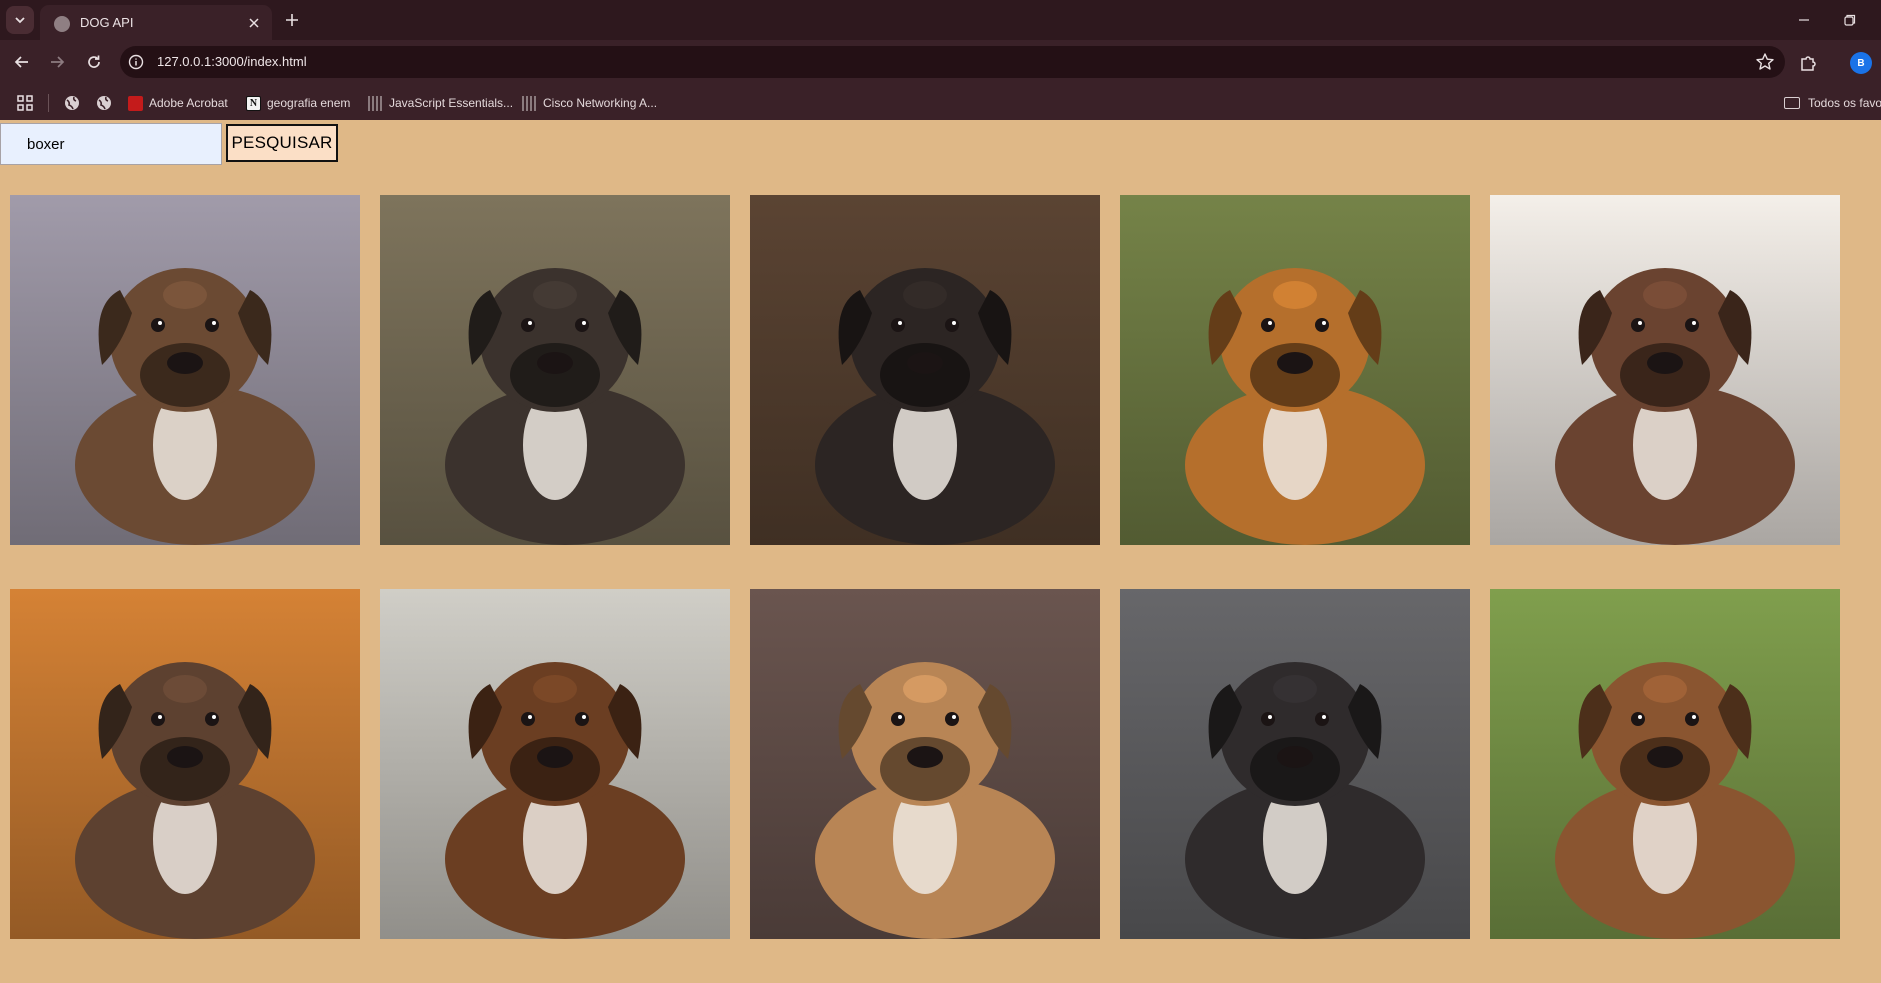 The height and width of the screenshot is (983, 1881). I want to click on url-text: 127.0.0.1:3000/index.html, so click(232, 61).